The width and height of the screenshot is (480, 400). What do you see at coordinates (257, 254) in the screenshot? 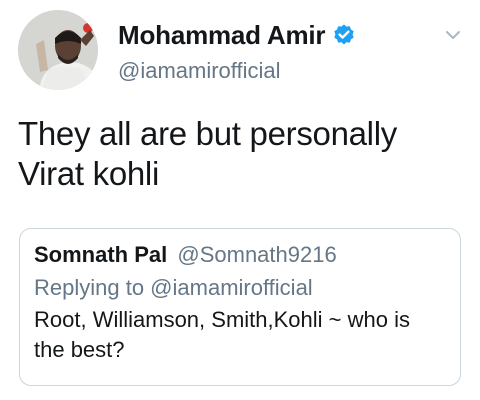
I see `quoted-author-handle: @Somnath9216` at bounding box center [257, 254].